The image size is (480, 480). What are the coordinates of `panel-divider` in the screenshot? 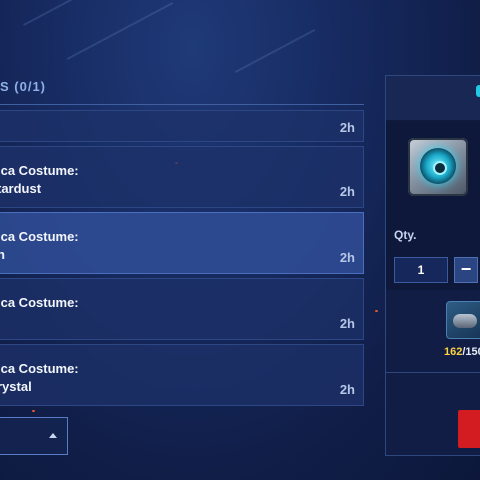 It's located at (433, 372).